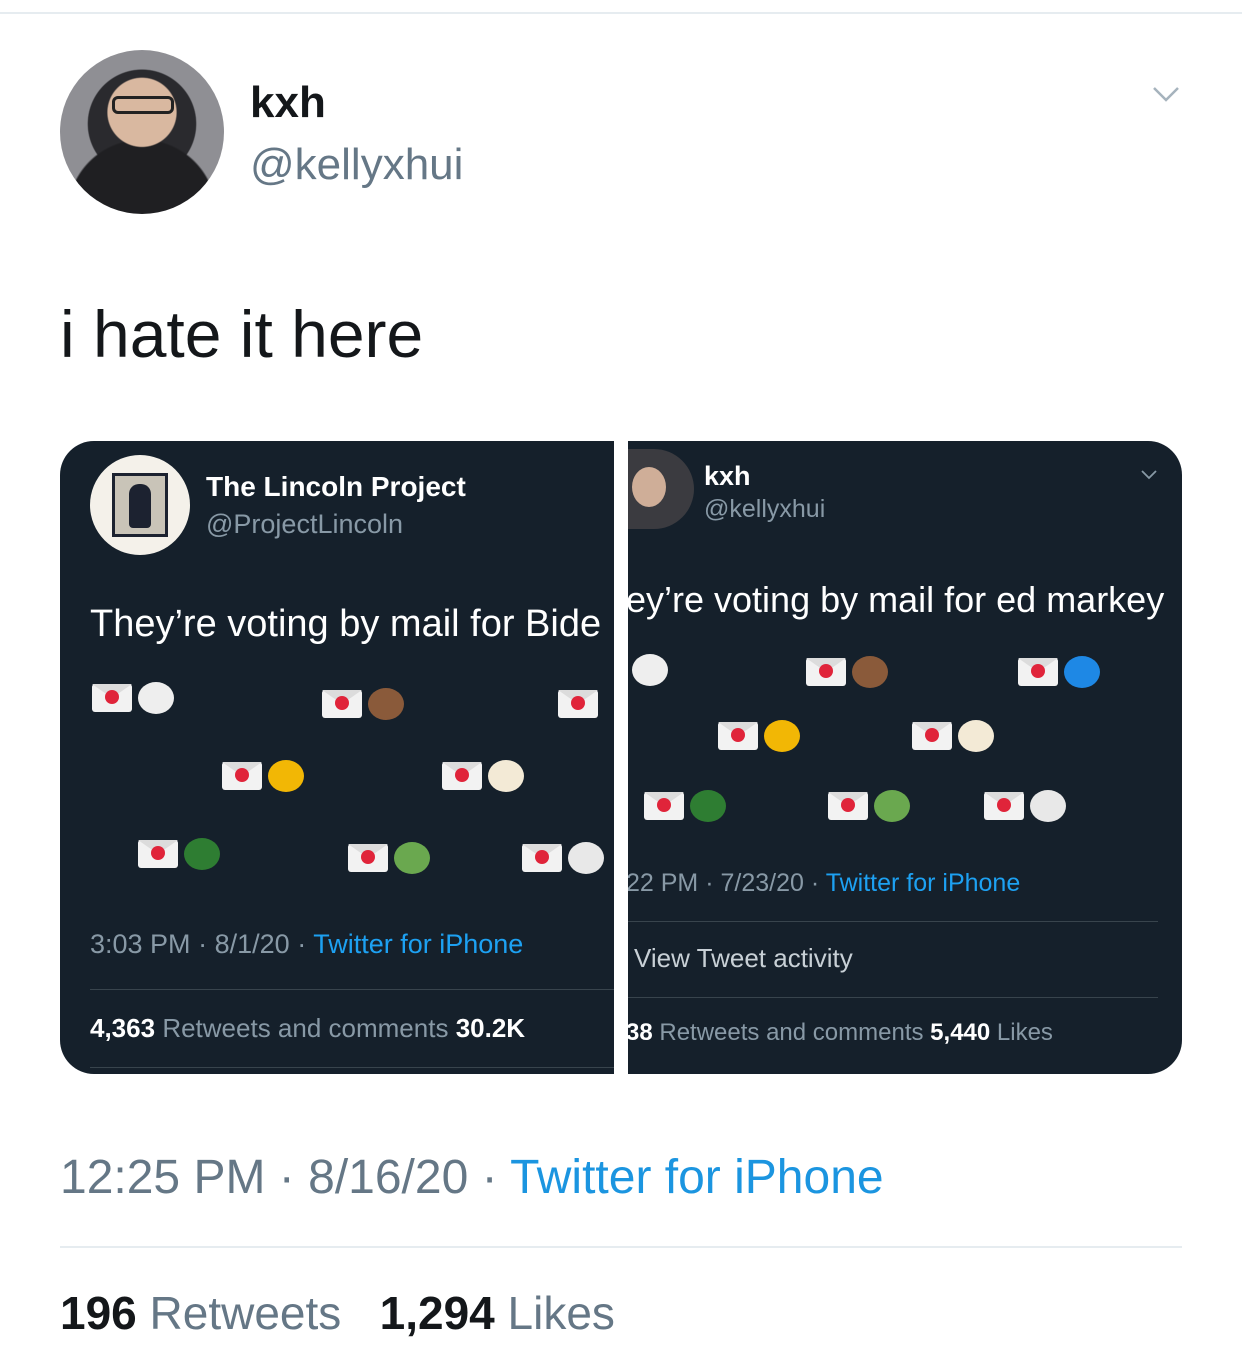  What do you see at coordinates (923, 883) in the screenshot?
I see `kxh-source: Twitter for iPhone` at bounding box center [923, 883].